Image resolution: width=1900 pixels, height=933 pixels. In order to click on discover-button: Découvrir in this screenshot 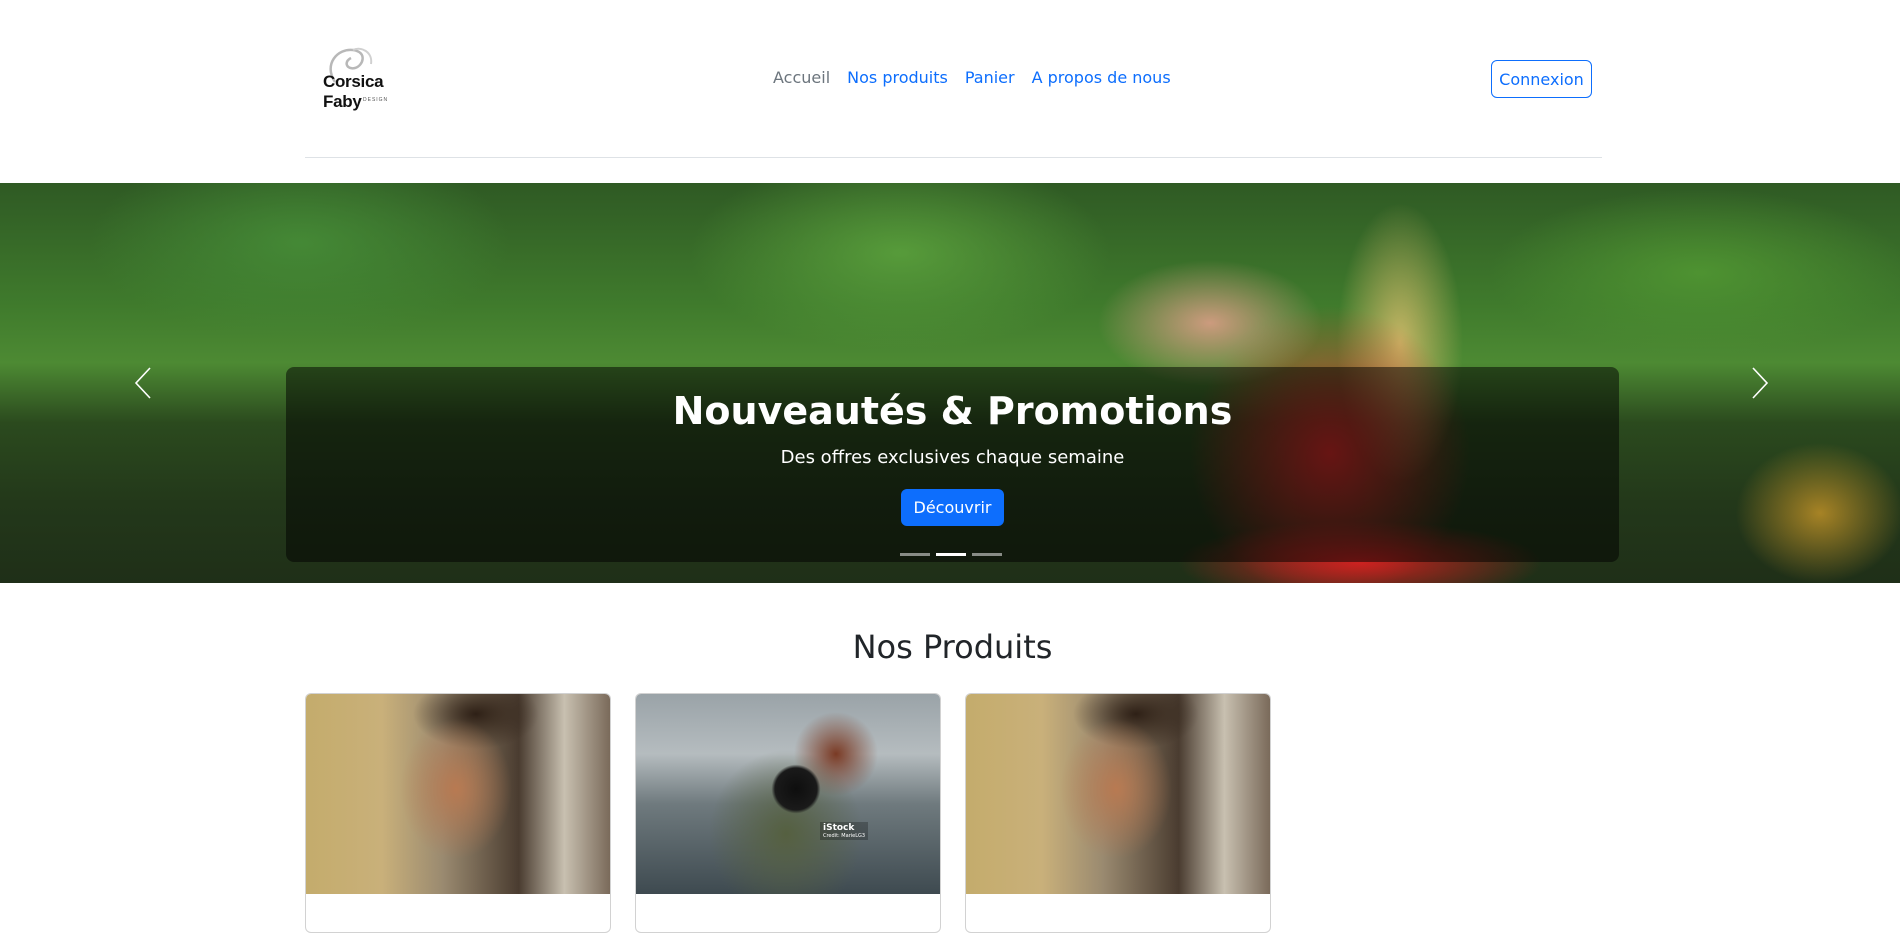, I will do `click(952, 507)`.